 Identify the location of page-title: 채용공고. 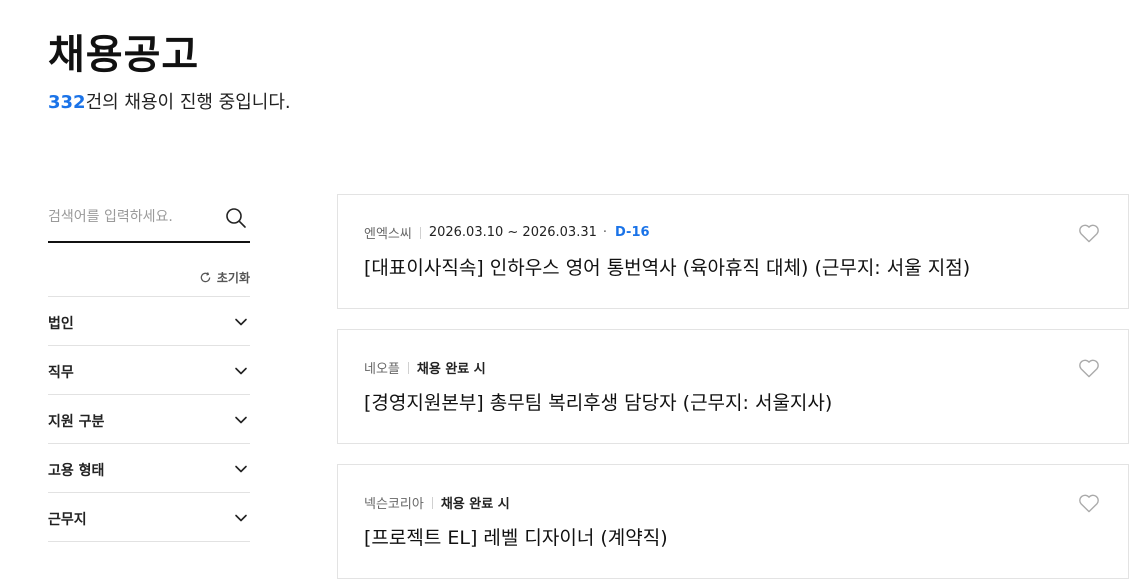
(124, 55).